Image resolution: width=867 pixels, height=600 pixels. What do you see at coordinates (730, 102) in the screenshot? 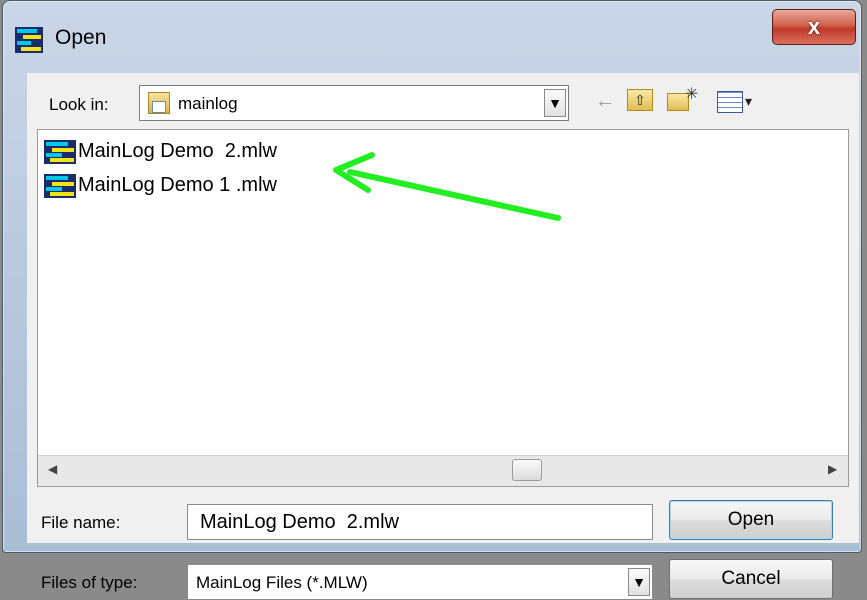
I see `views-grid-icon` at bounding box center [730, 102].